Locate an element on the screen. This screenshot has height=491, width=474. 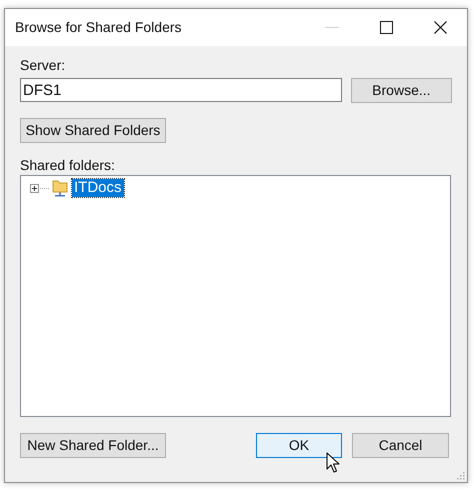
dialog-button: OK is located at coordinates (299, 445).